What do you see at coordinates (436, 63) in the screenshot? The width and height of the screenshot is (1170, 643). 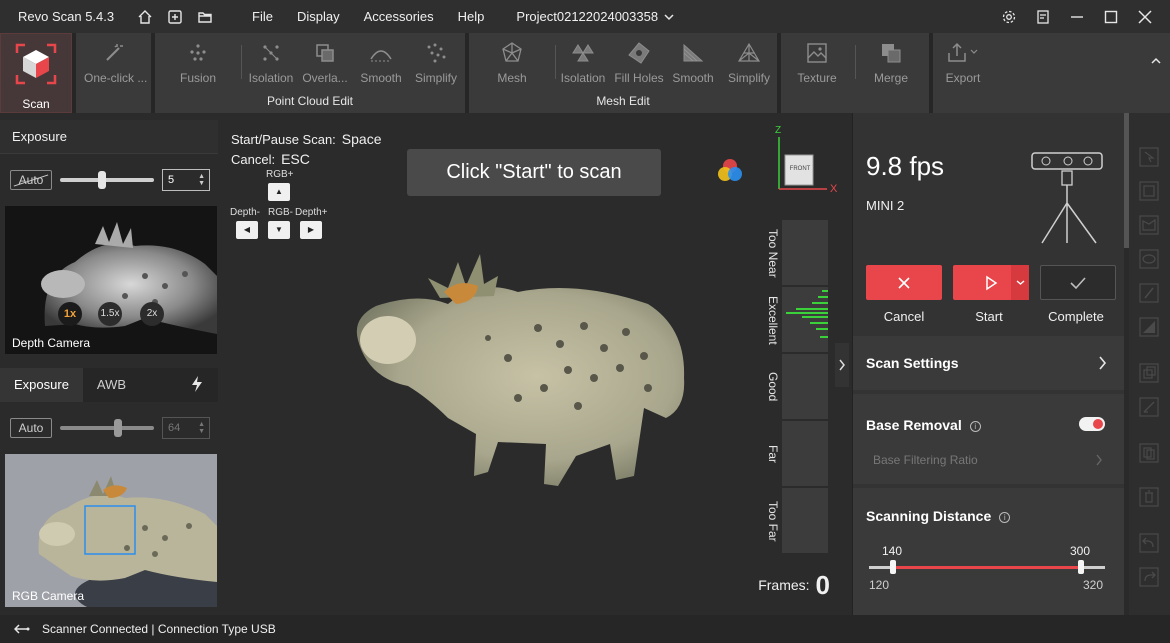 I see `pc-simplify-button: Simplify` at bounding box center [436, 63].